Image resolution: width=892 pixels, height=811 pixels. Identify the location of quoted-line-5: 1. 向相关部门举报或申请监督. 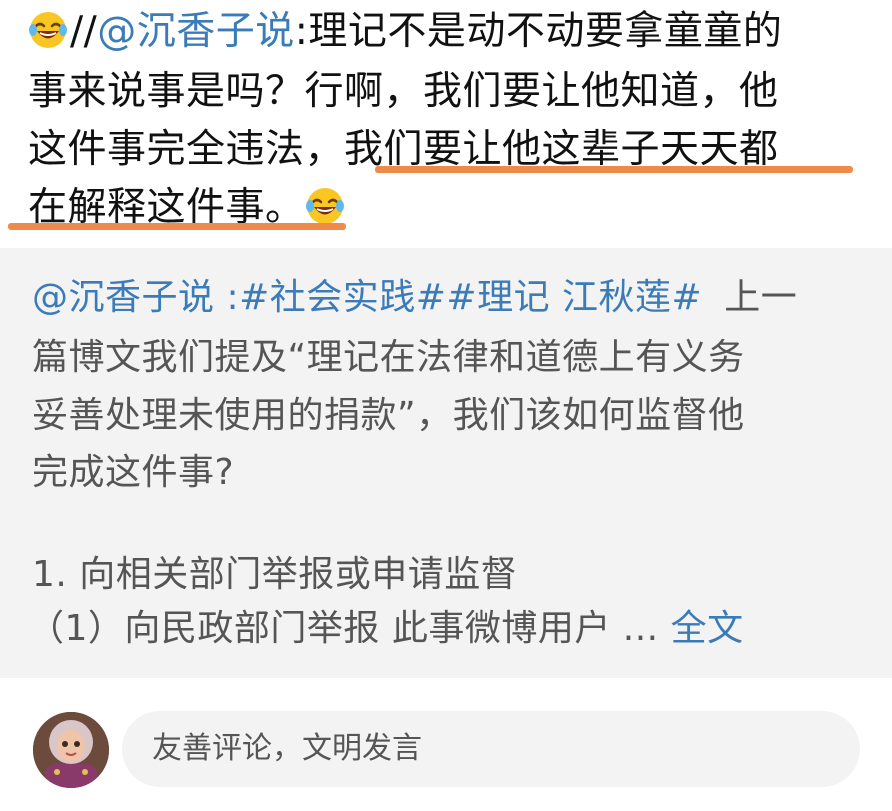
(275, 574).